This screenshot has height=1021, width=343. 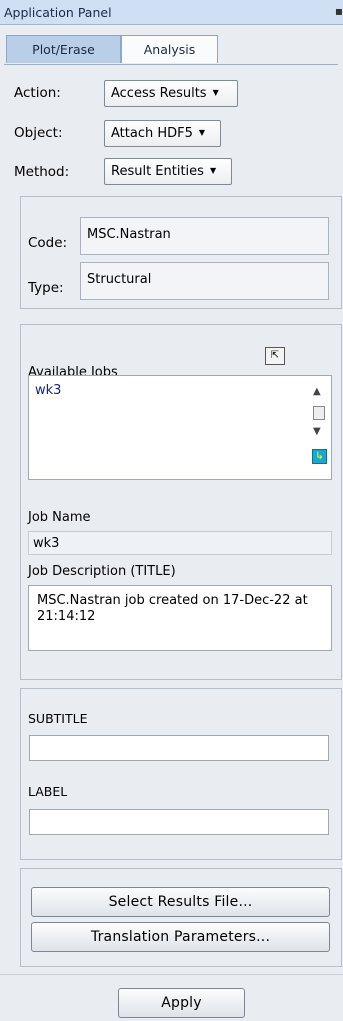 I want to click on refresh-jobs-icon: ⇱, so click(x=275, y=356).